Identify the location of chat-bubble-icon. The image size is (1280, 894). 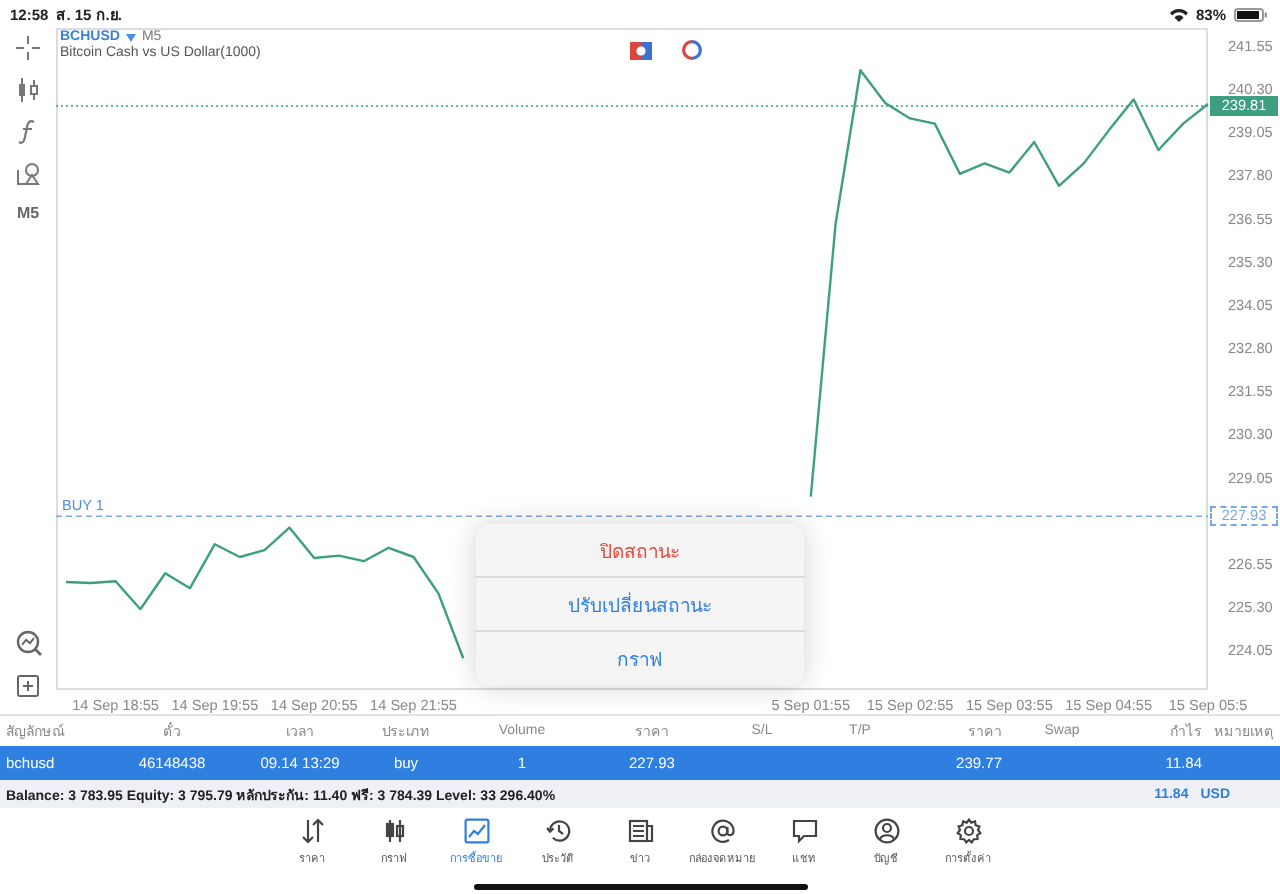
(804, 831).